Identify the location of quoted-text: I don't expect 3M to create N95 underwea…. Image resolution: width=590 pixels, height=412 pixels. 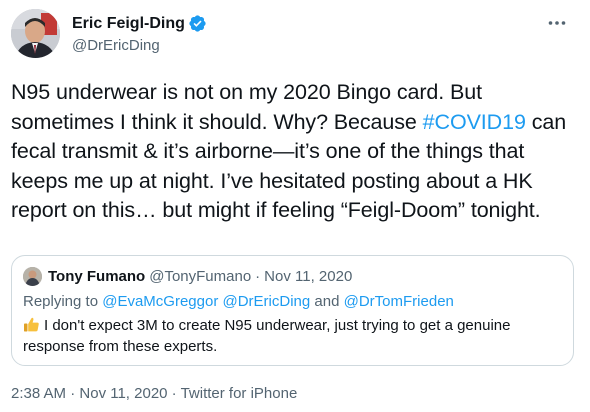
(293, 336).